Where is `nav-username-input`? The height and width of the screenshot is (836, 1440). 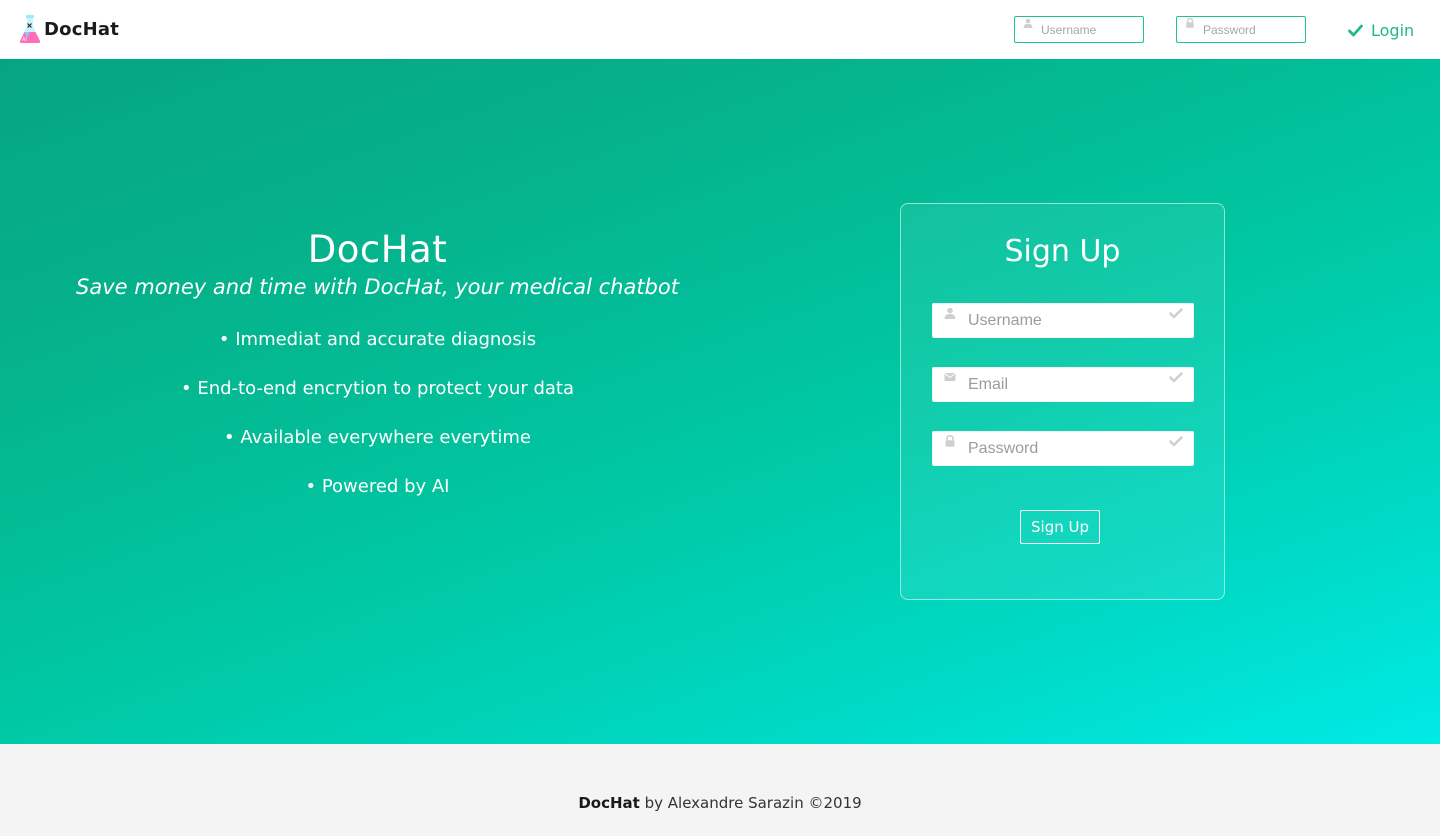 nav-username-input is located at coordinates (1090, 30).